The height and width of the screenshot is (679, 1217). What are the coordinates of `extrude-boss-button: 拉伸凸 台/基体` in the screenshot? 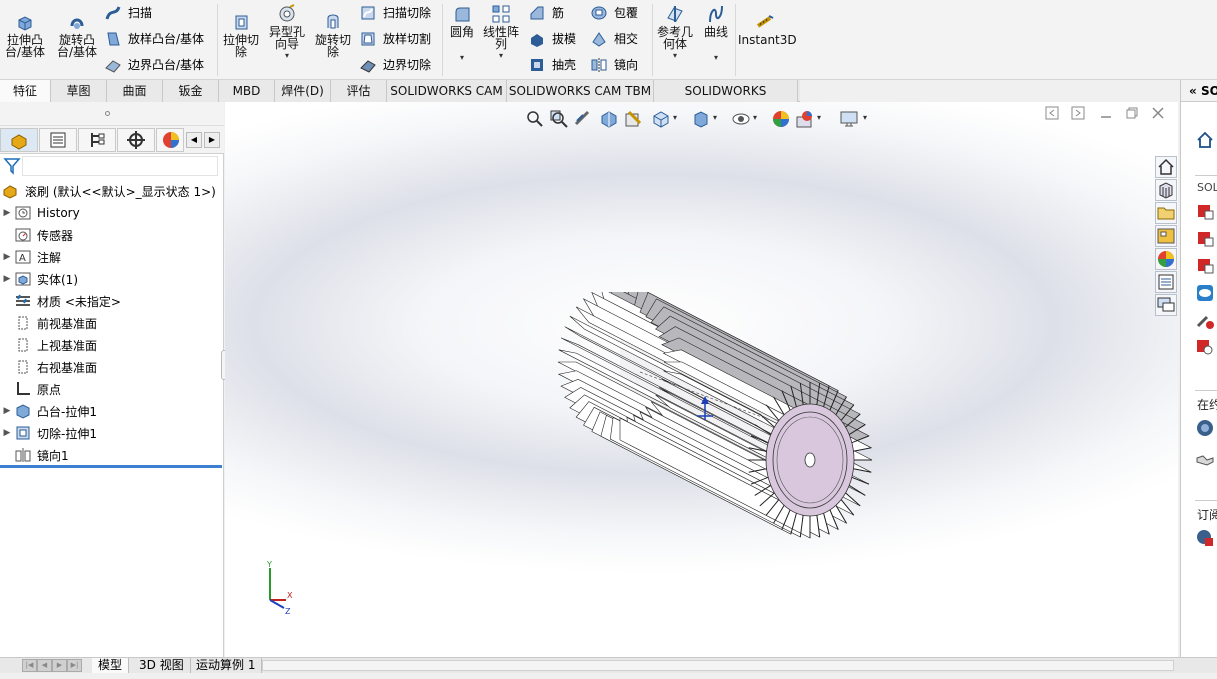 It's located at (25, 35).